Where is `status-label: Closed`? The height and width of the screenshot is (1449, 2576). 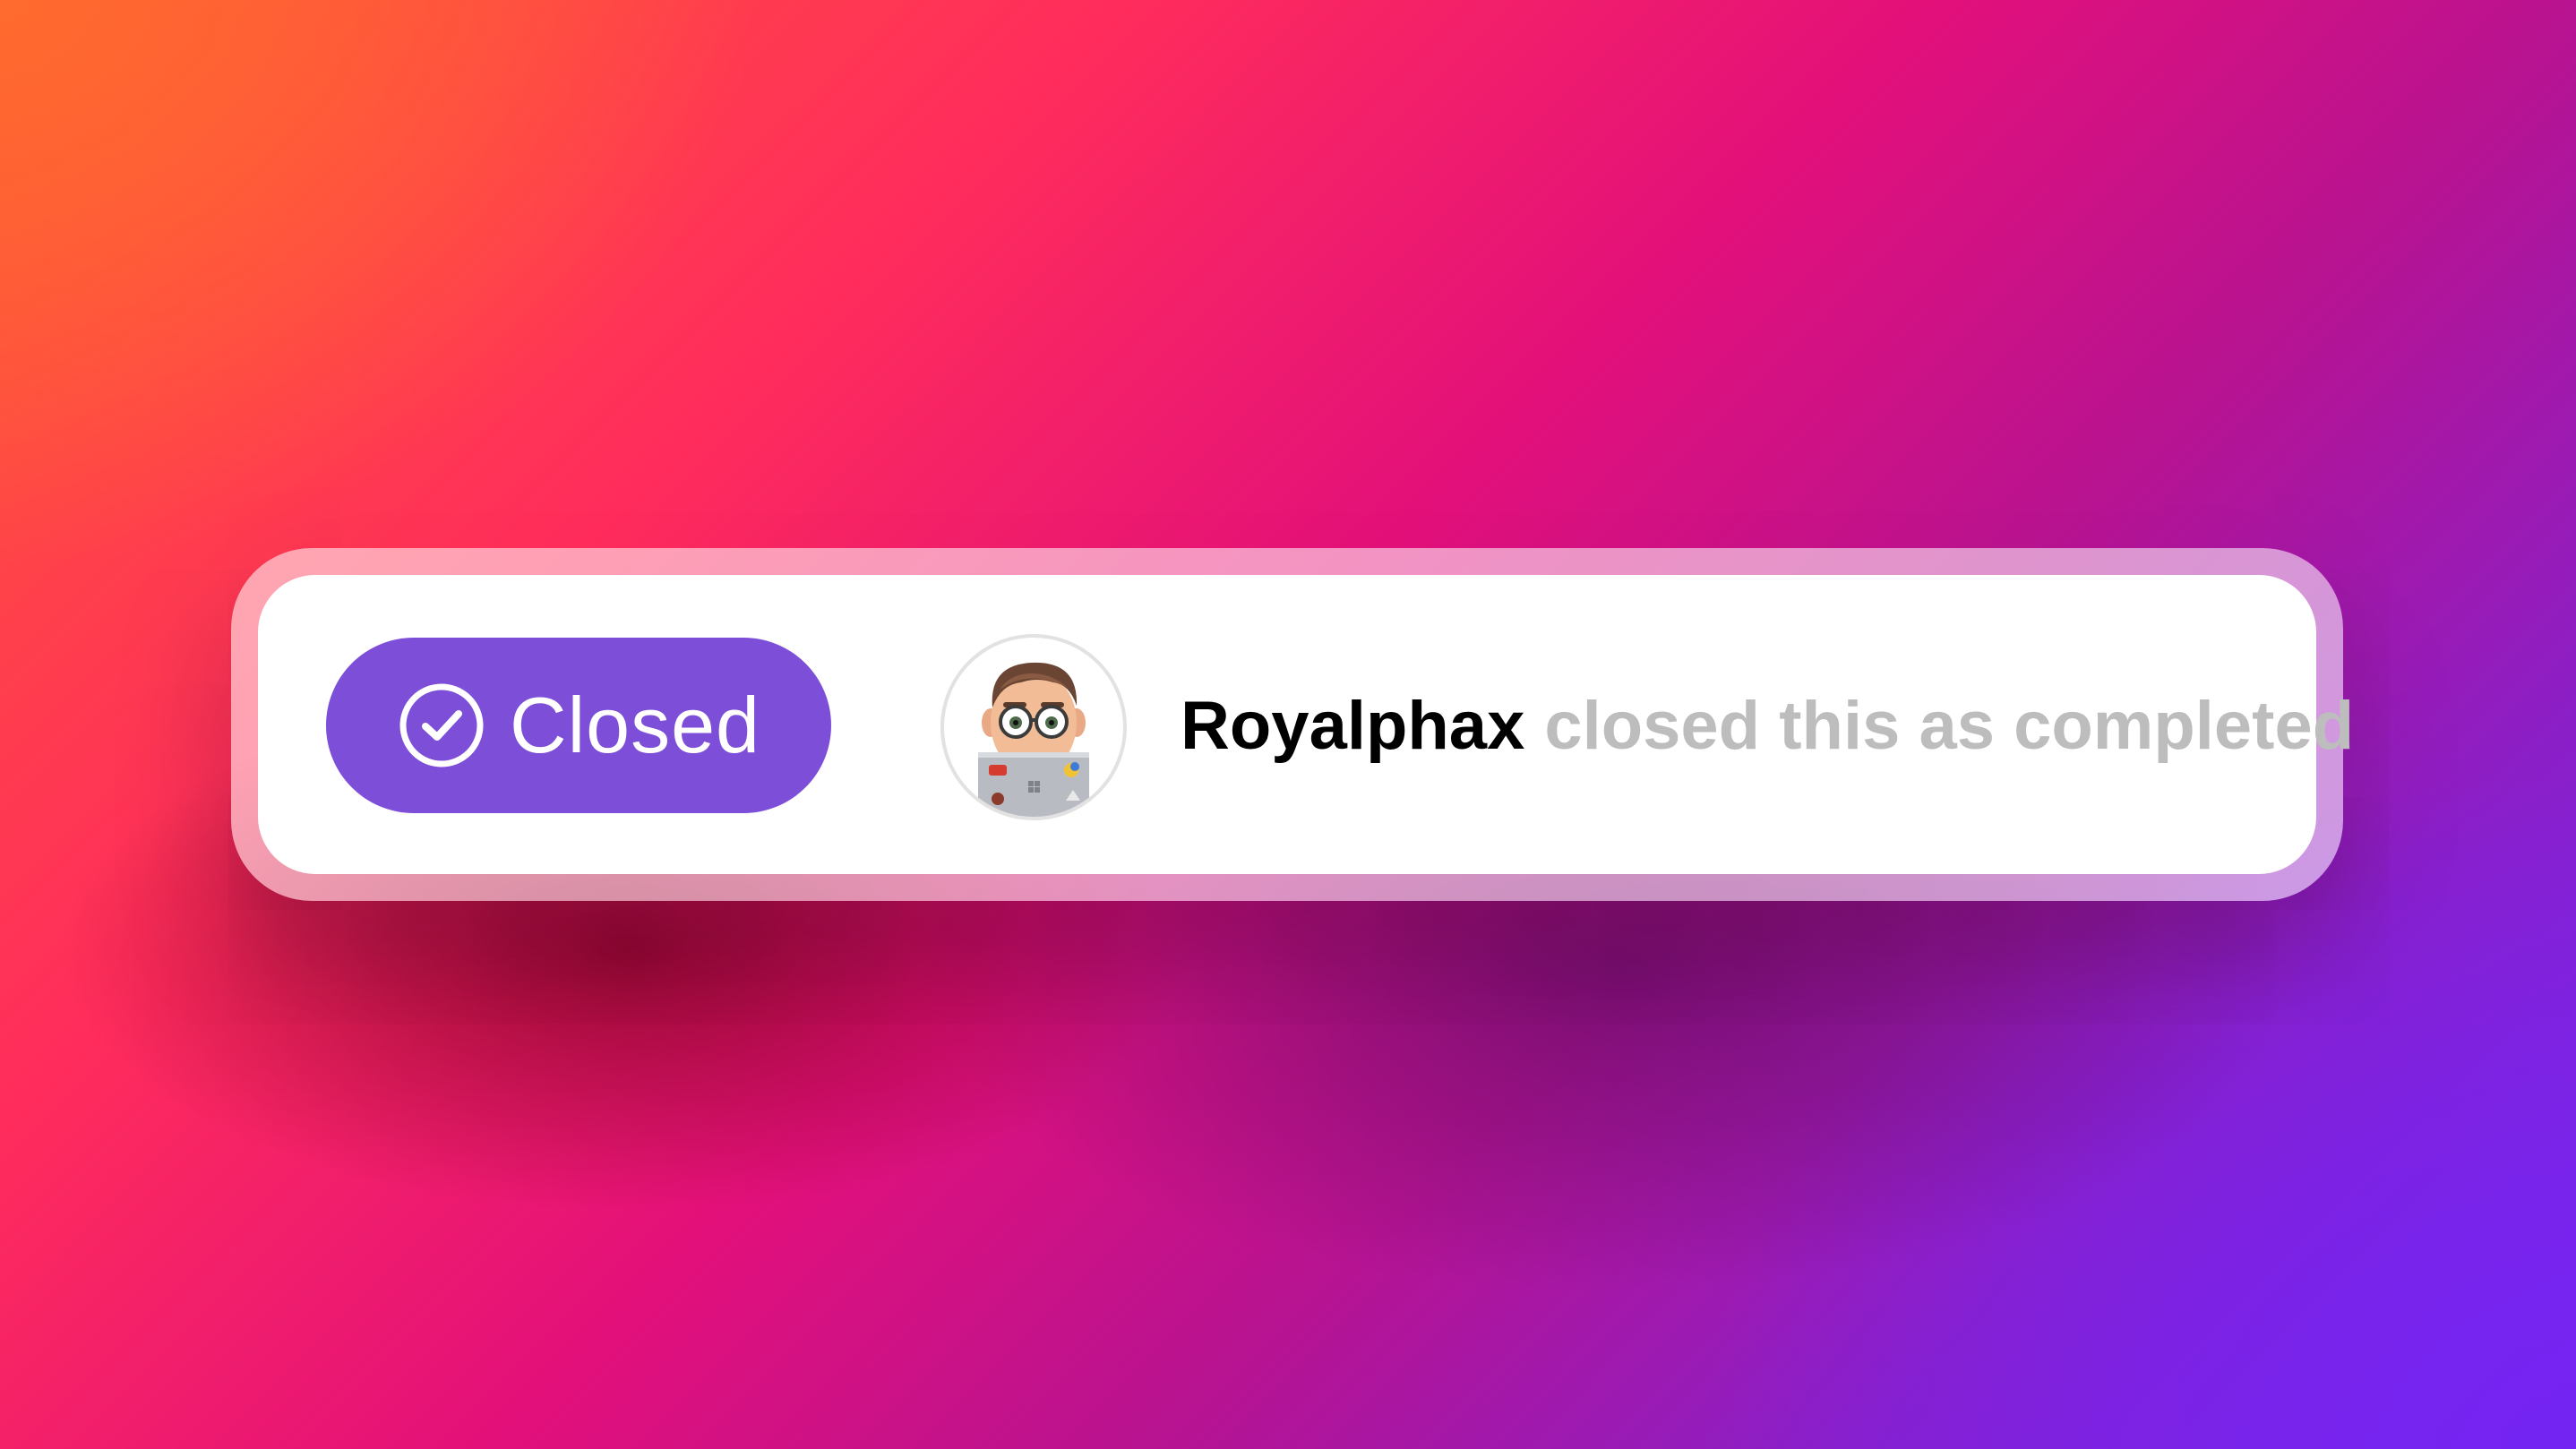 status-label: Closed is located at coordinates (635, 725).